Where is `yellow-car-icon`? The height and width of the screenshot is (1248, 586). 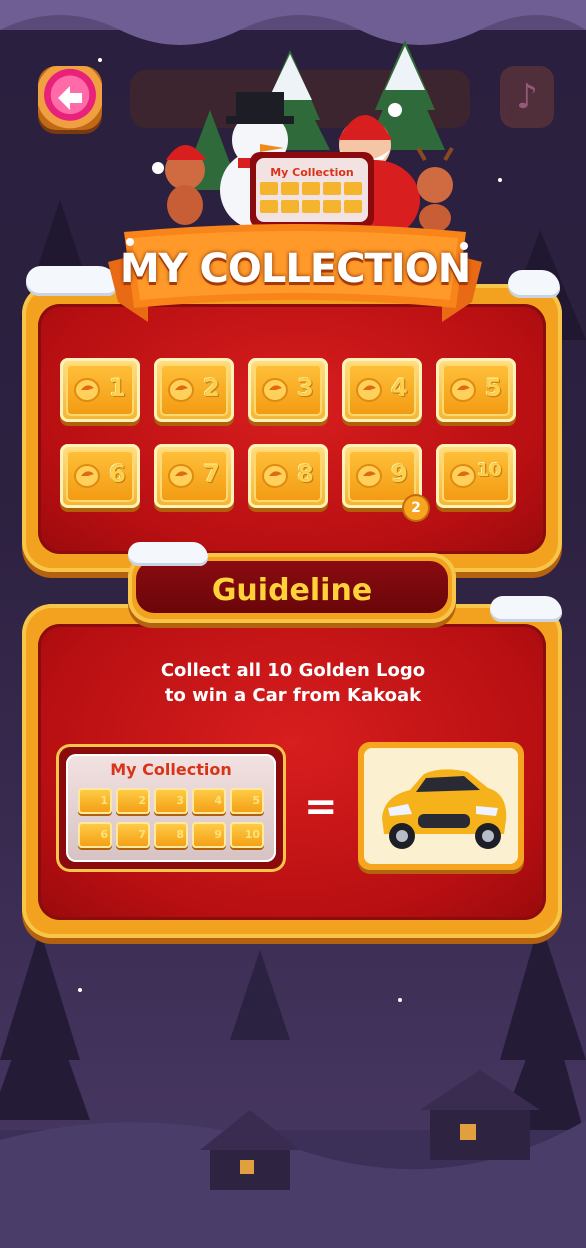 yellow-car-icon is located at coordinates (444, 809).